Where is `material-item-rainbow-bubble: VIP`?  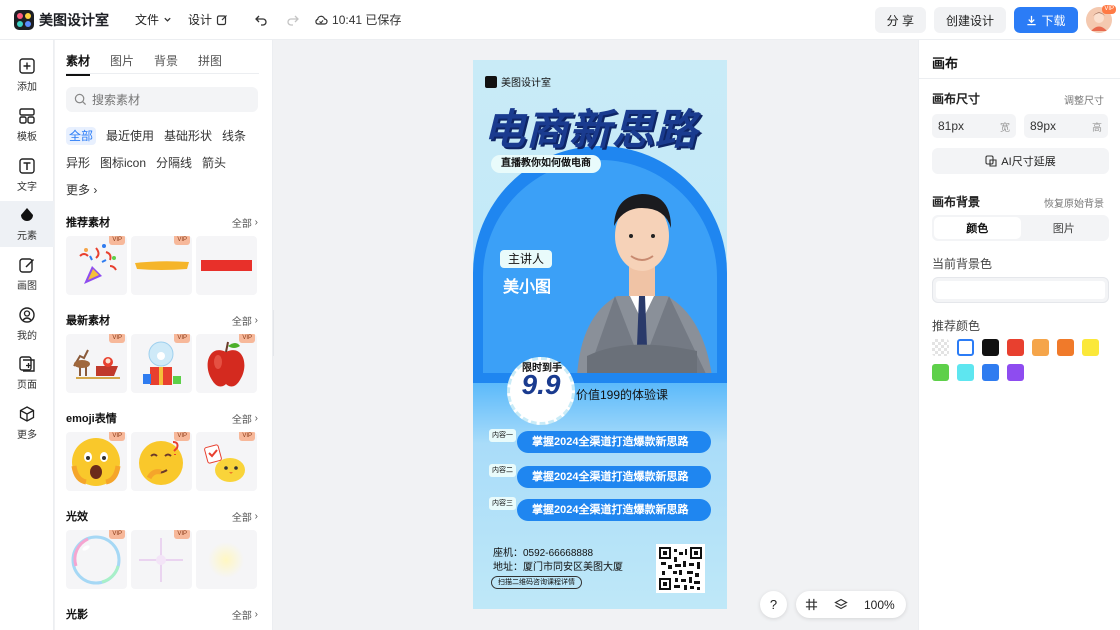
material-item-rainbow-bubble: VIP is located at coordinates (96, 559).